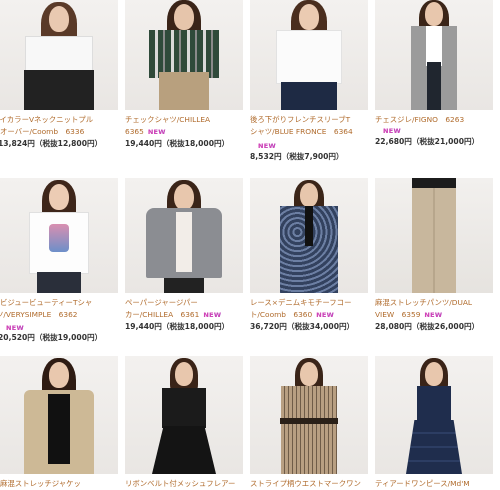 The width and height of the screenshot is (500, 490). What do you see at coordinates (427, 141) in the screenshot?
I see `product-price: 22,680円（税抜21,000円）` at bounding box center [427, 141].